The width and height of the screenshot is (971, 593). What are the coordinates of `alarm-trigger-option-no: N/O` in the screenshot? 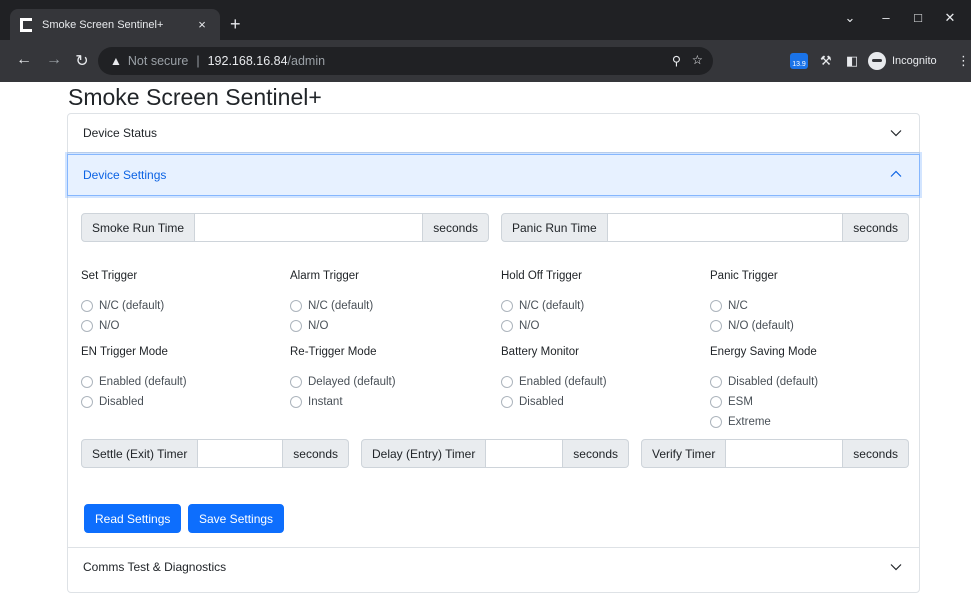 It's located at (331, 326).